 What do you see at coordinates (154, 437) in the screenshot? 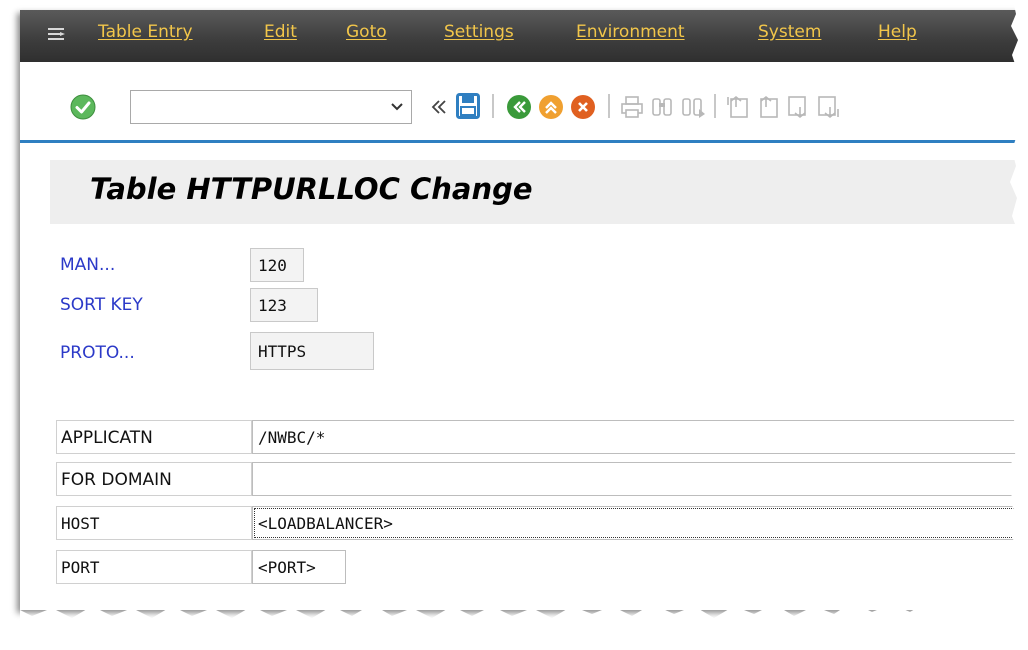
I see `field-label-applicatn: APPLICATN` at bounding box center [154, 437].